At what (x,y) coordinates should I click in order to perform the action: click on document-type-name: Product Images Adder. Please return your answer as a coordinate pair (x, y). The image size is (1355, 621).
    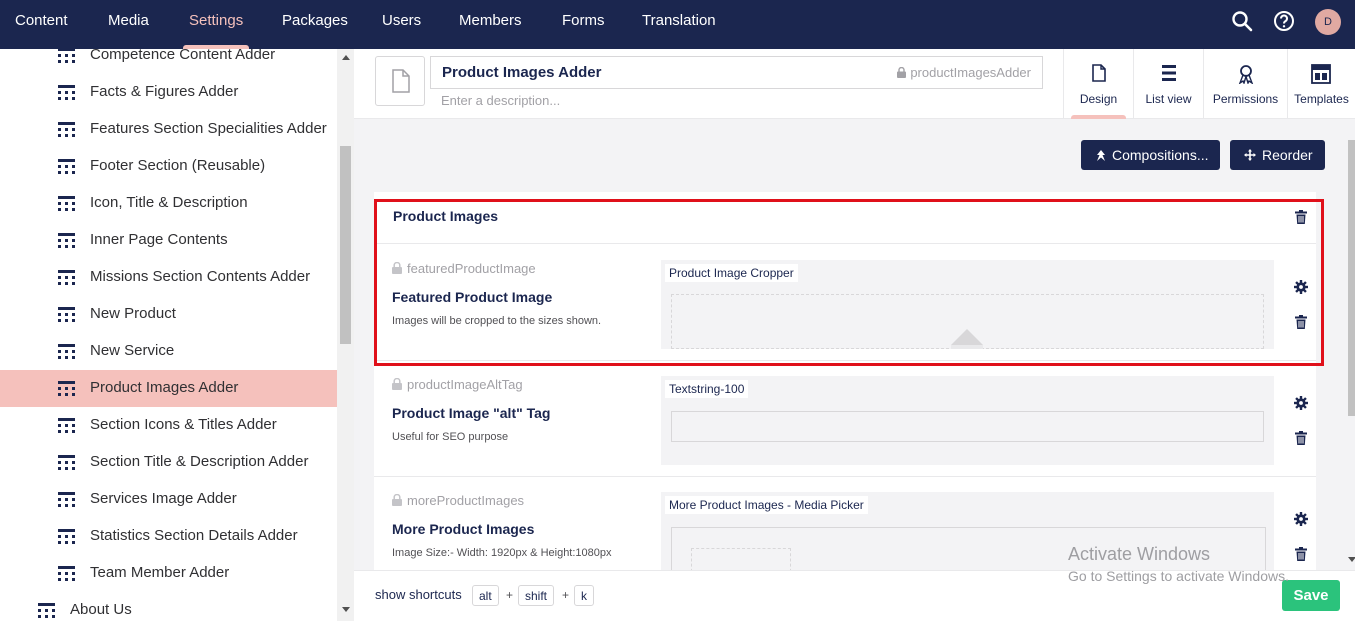
    Looking at the image, I should click on (522, 72).